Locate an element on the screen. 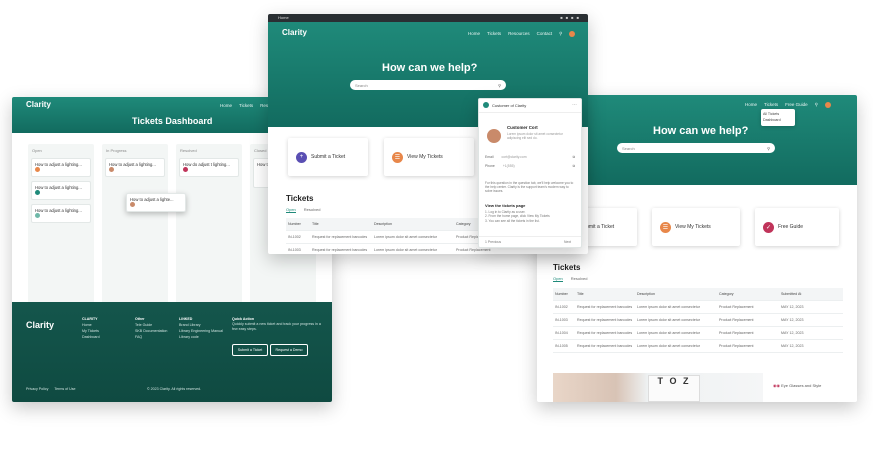 The image size is (873, 456). guide-icon: ✓ is located at coordinates (768, 227).